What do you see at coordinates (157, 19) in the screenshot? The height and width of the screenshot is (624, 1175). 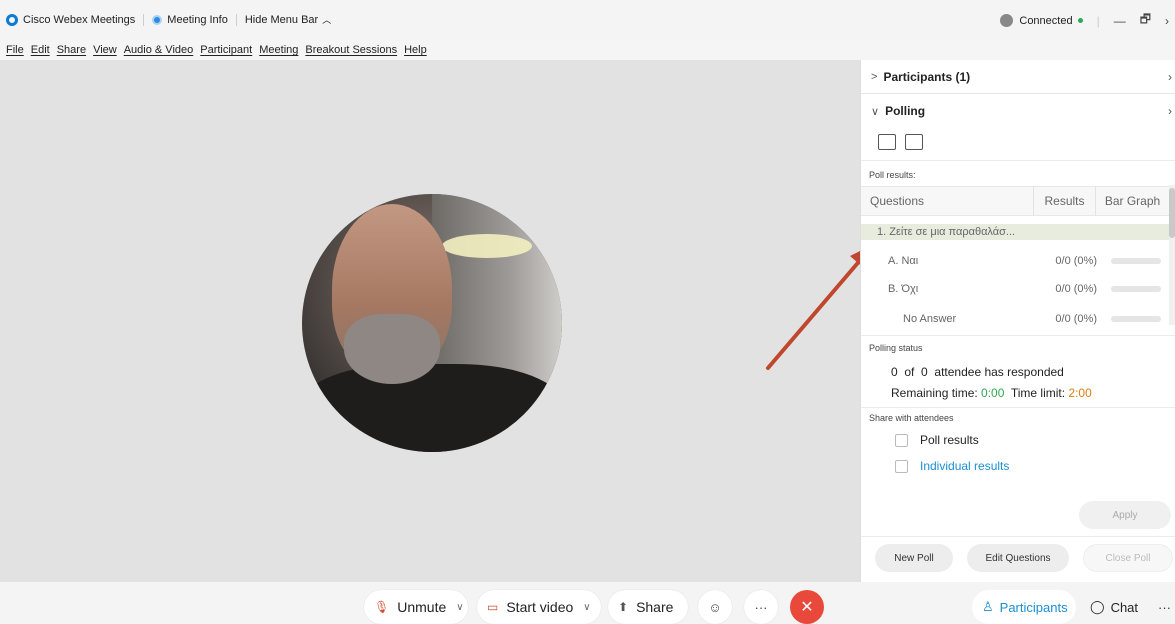 I see `meeting-info-icon` at bounding box center [157, 19].